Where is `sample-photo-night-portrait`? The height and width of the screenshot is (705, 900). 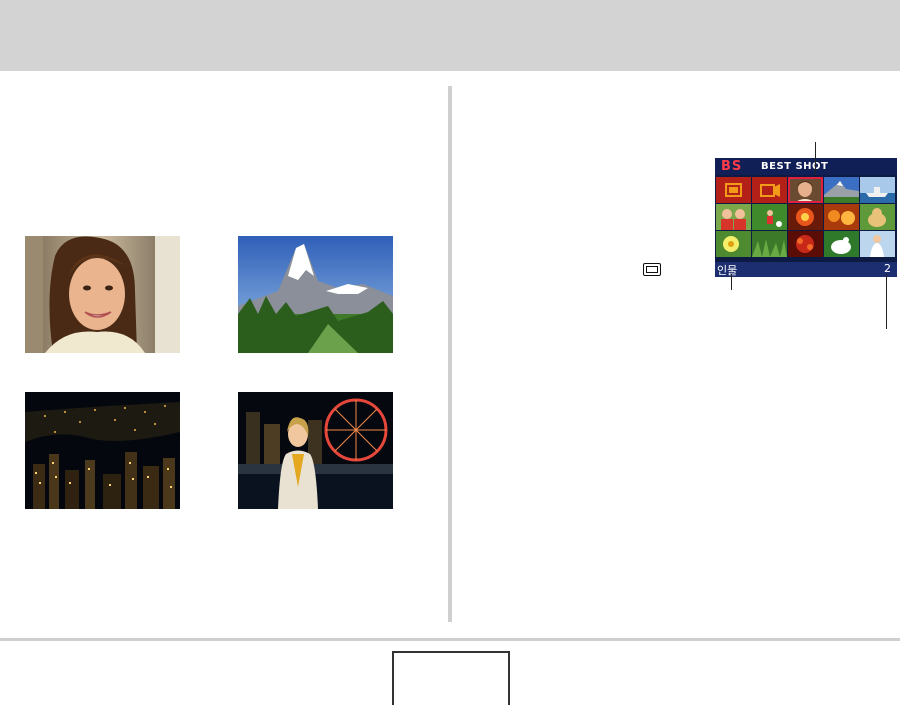 sample-photo-night-portrait is located at coordinates (315, 450).